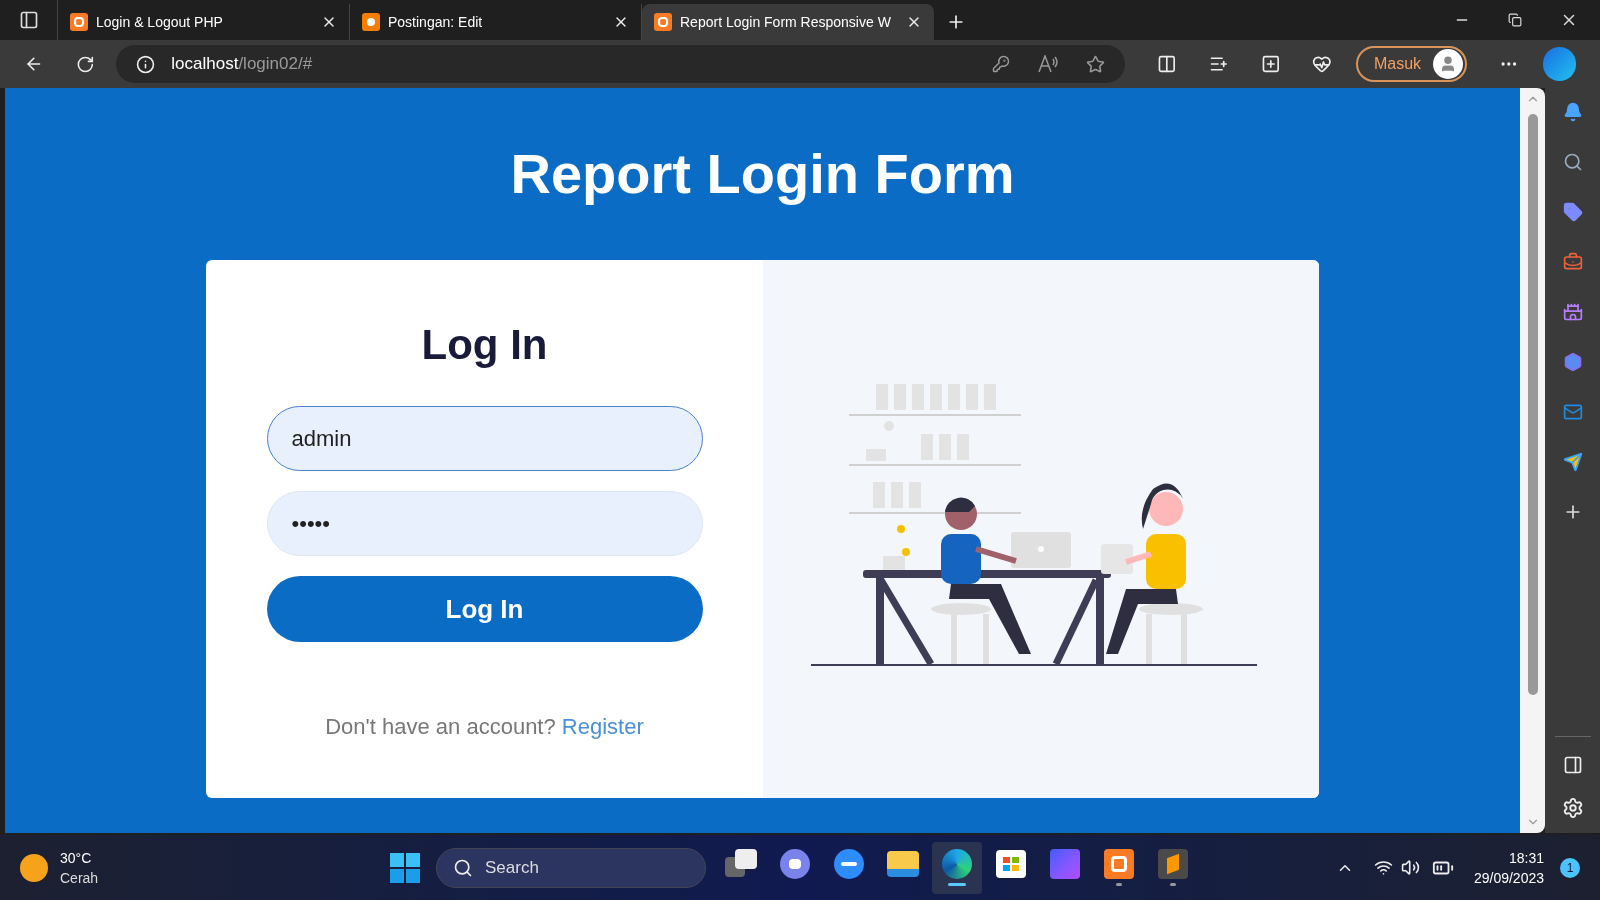 This screenshot has width=1600, height=900. What do you see at coordinates (1383, 867) in the screenshot?
I see `wifi-icon` at bounding box center [1383, 867].